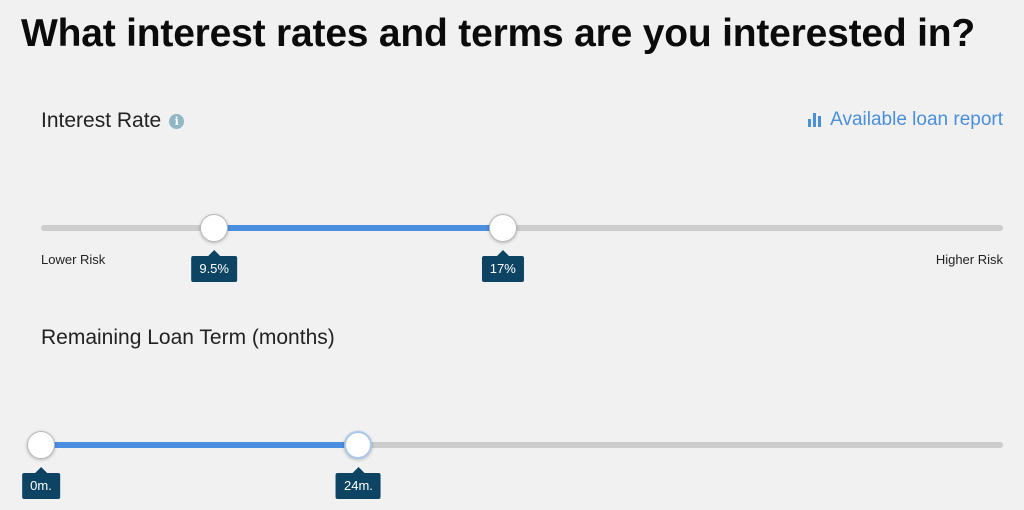 The width and height of the screenshot is (1024, 510). Describe the element at coordinates (358, 445) in the screenshot. I see `loan-term-max-handle` at that location.